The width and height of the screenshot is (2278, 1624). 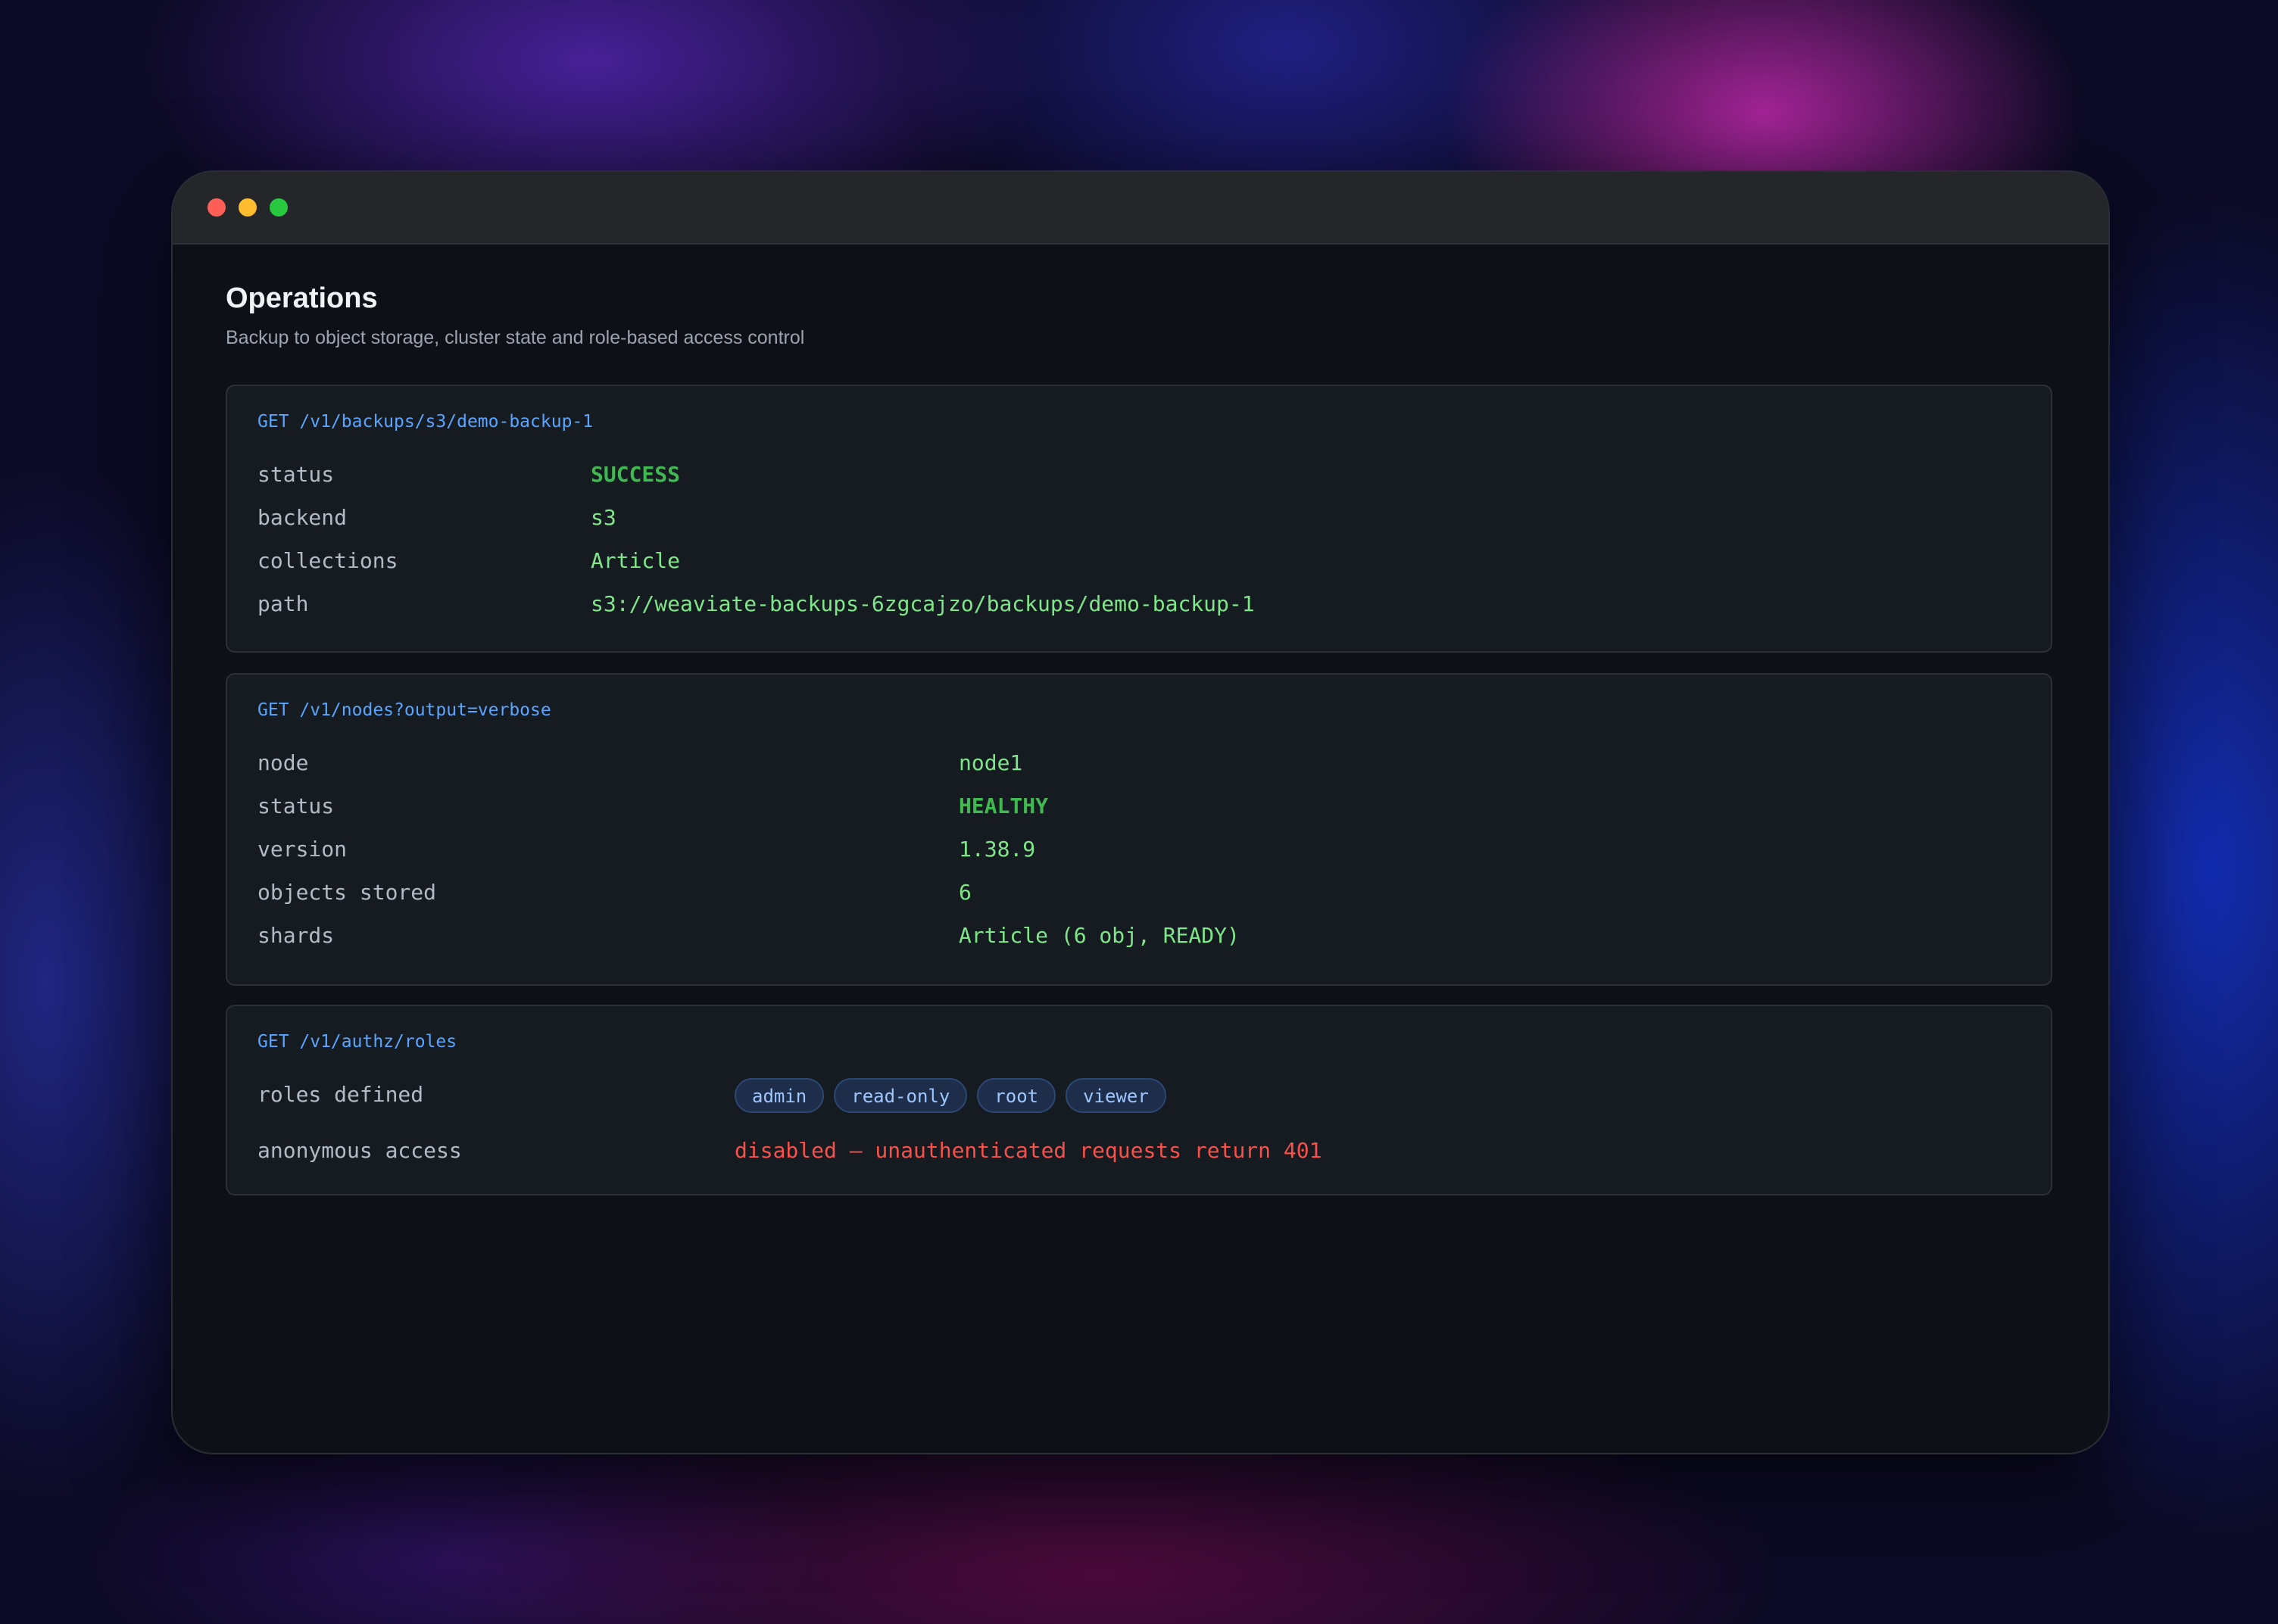 I want to click on roles-list: admin read-only root viewer, so click(x=950, y=1095).